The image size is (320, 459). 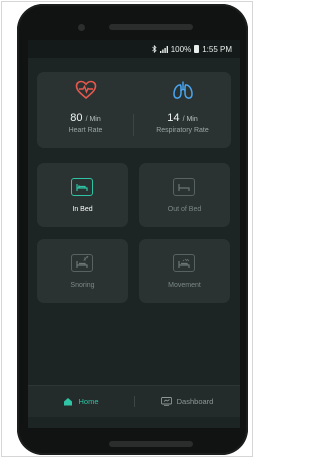 I want to click on respiratory-rate-label: Respiratory Rate, so click(x=182, y=130).